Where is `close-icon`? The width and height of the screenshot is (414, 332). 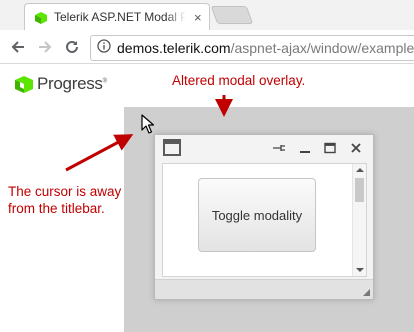
close-icon is located at coordinates (356, 148).